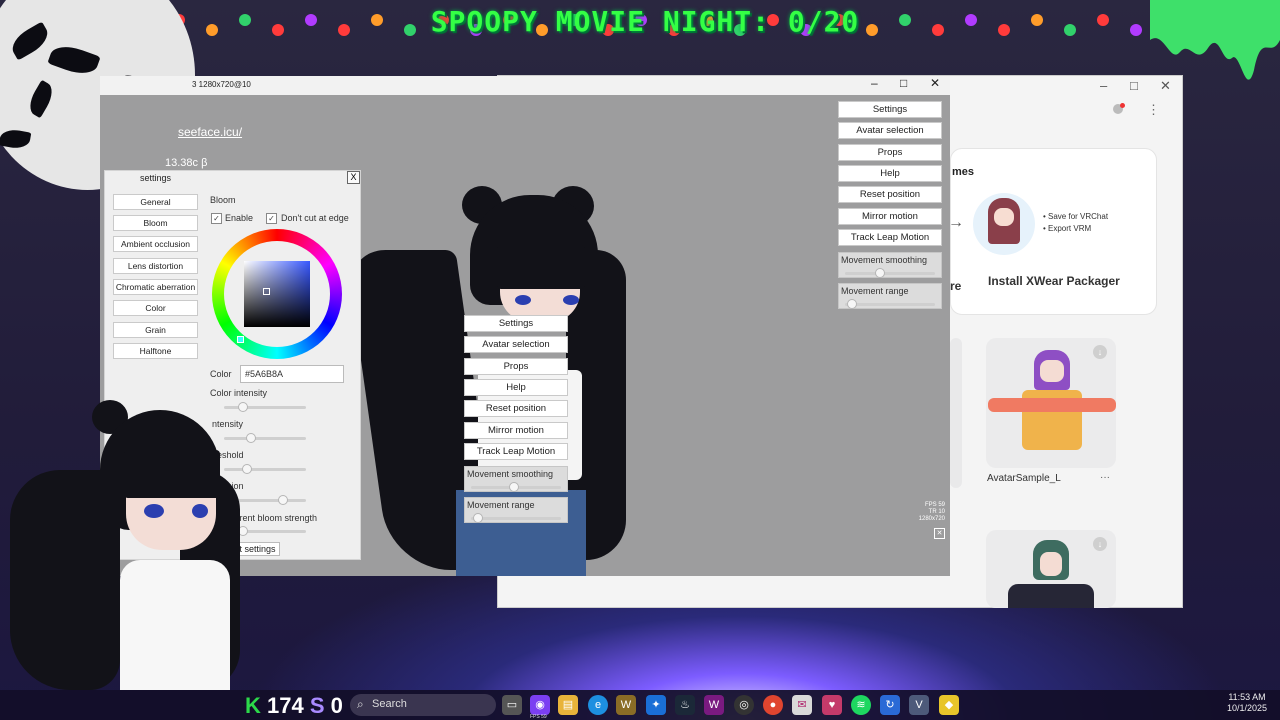 The width and height of the screenshot is (1280, 720). What do you see at coordinates (956, 222) in the screenshot?
I see `arrow-right-icon: →` at bounding box center [956, 222].